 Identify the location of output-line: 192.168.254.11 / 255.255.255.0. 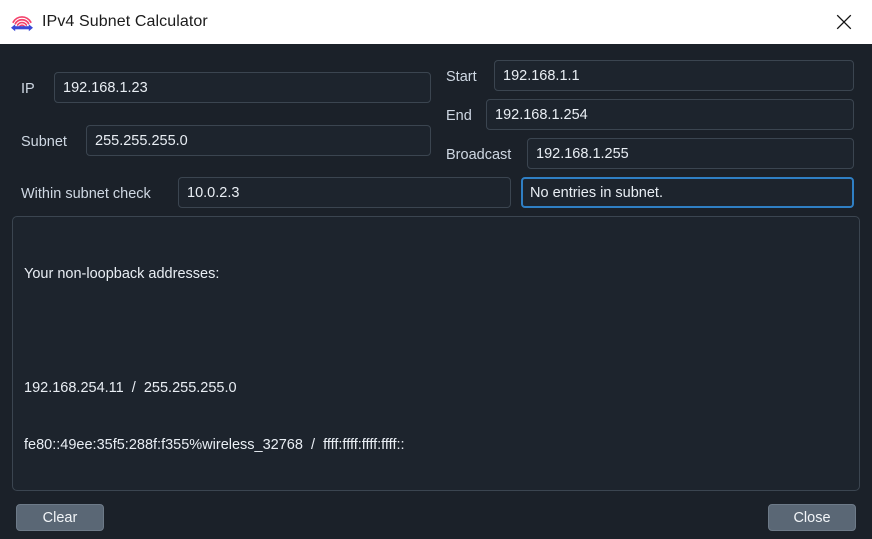
(130, 388).